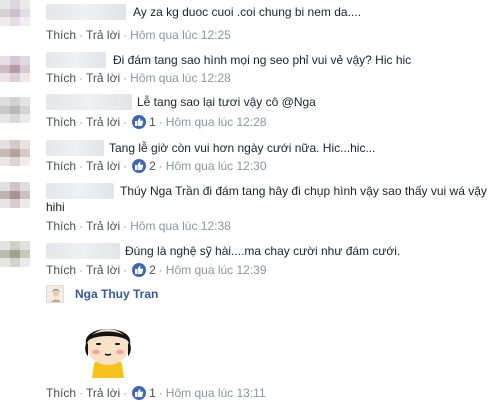  What do you see at coordinates (116, 294) in the screenshot?
I see `reply-author-name: Nga Thuy Tran` at bounding box center [116, 294].